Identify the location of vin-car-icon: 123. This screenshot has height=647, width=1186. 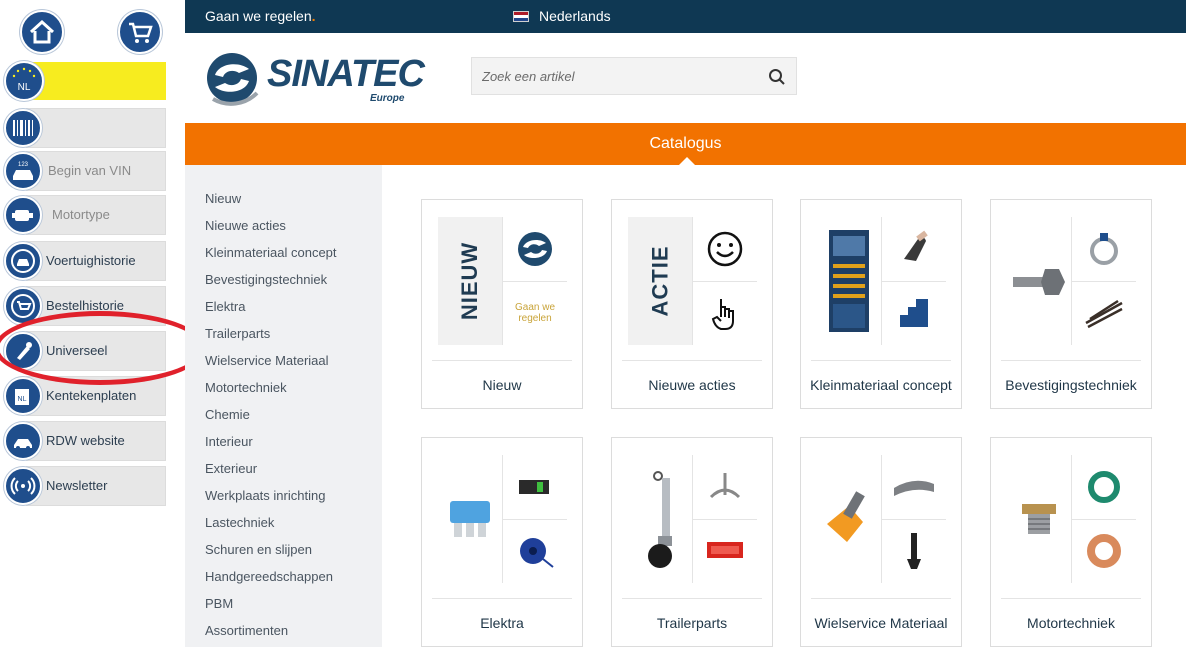
(23, 171).